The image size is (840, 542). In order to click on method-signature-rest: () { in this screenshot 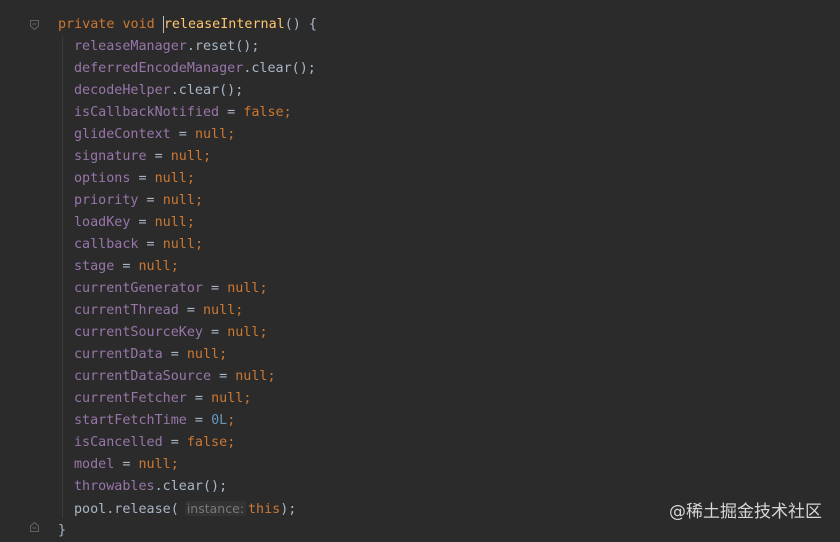, I will do `click(300, 24)`.